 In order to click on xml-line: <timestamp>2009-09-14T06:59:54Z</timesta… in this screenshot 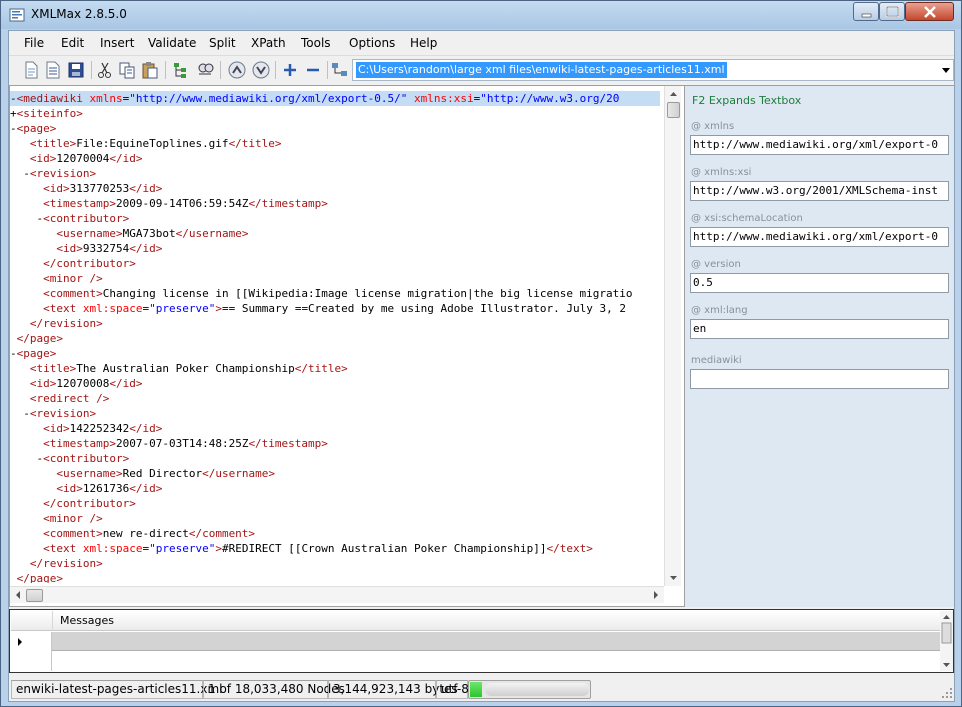, I will do `click(335, 203)`.